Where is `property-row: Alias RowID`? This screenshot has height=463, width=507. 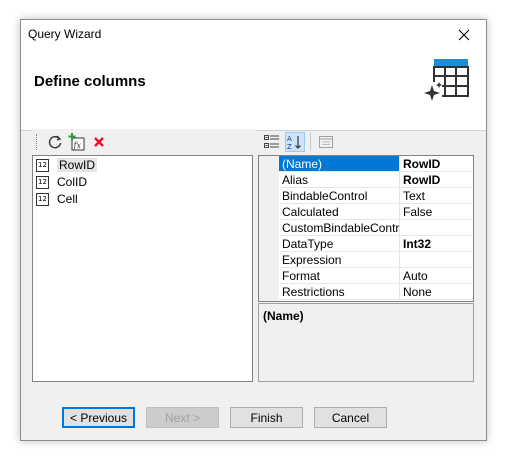
property-row: Alias RowID is located at coordinates (366, 180).